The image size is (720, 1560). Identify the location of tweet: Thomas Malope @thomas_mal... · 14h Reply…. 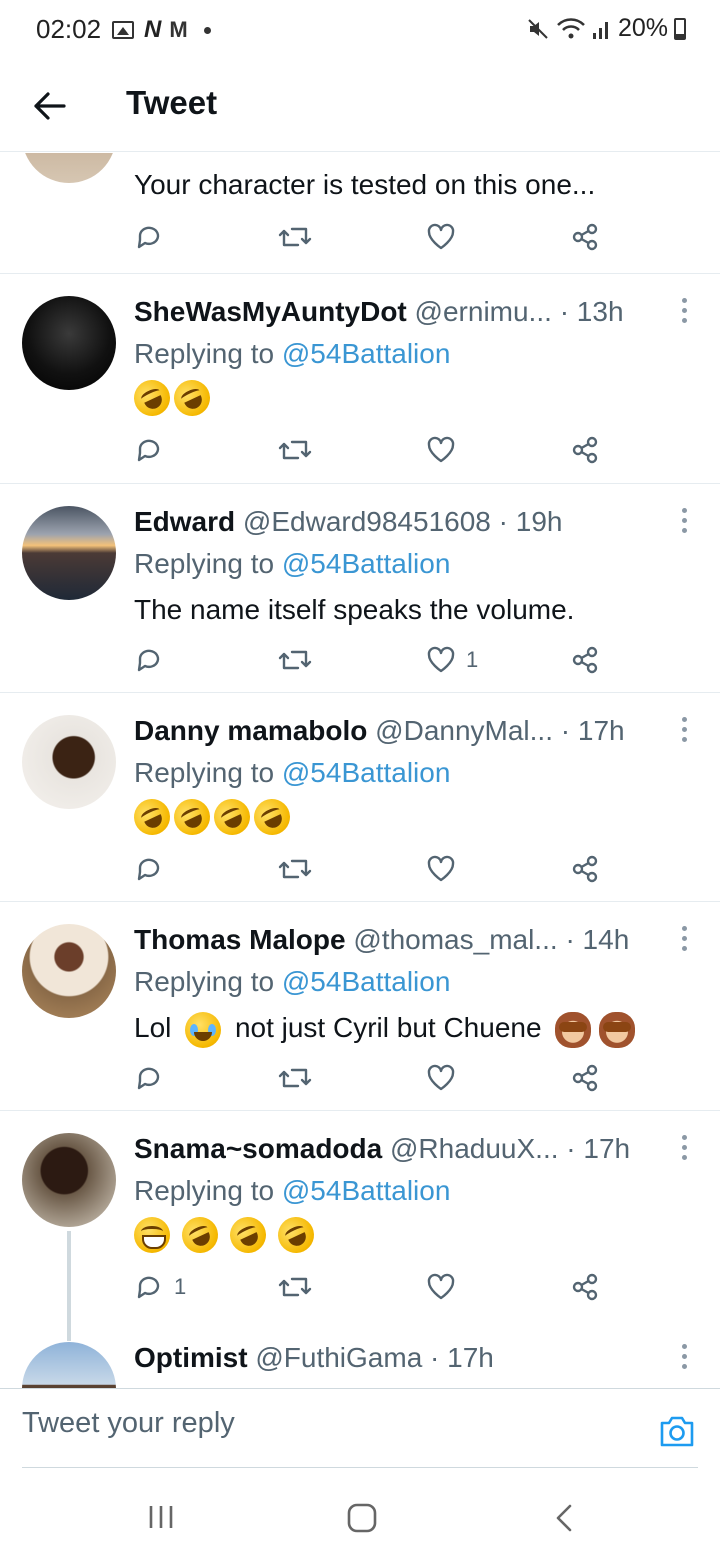
(360, 1006).